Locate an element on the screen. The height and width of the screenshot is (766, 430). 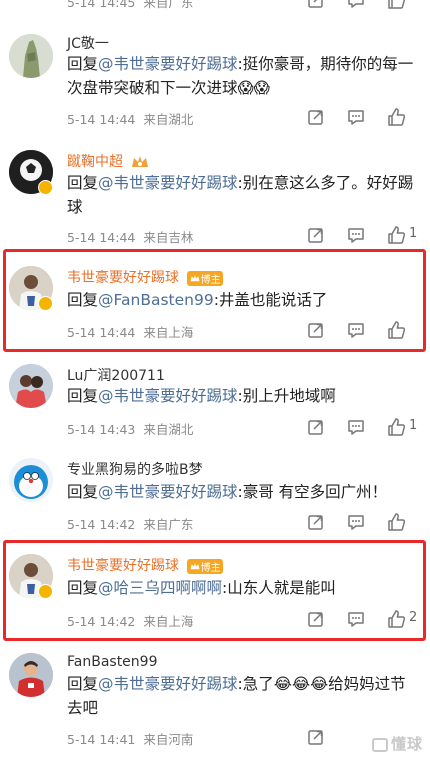
comment-text: :别上升地域啊 is located at coordinates (286, 396).